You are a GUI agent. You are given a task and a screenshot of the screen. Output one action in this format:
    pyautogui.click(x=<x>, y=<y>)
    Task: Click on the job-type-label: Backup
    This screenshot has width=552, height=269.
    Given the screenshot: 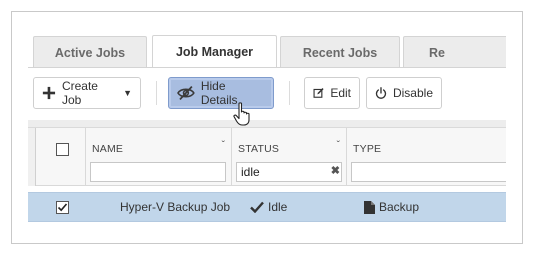 What is the action you would take?
    pyautogui.click(x=399, y=207)
    